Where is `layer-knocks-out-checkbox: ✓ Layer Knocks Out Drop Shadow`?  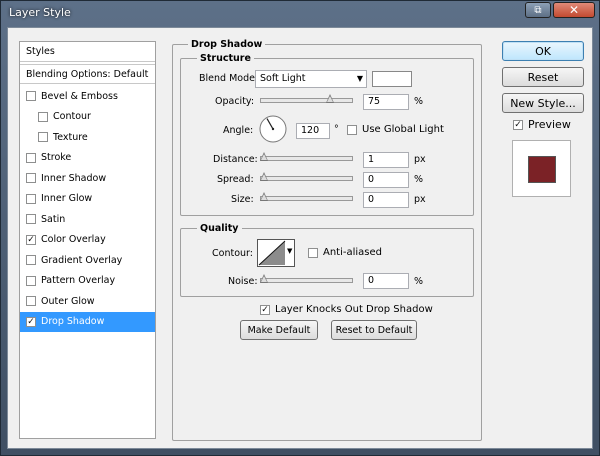 layer-knocks-out-checkbox: ✓ Layer Knocks Out Drop Shadow is located at coordinates (346, 309).